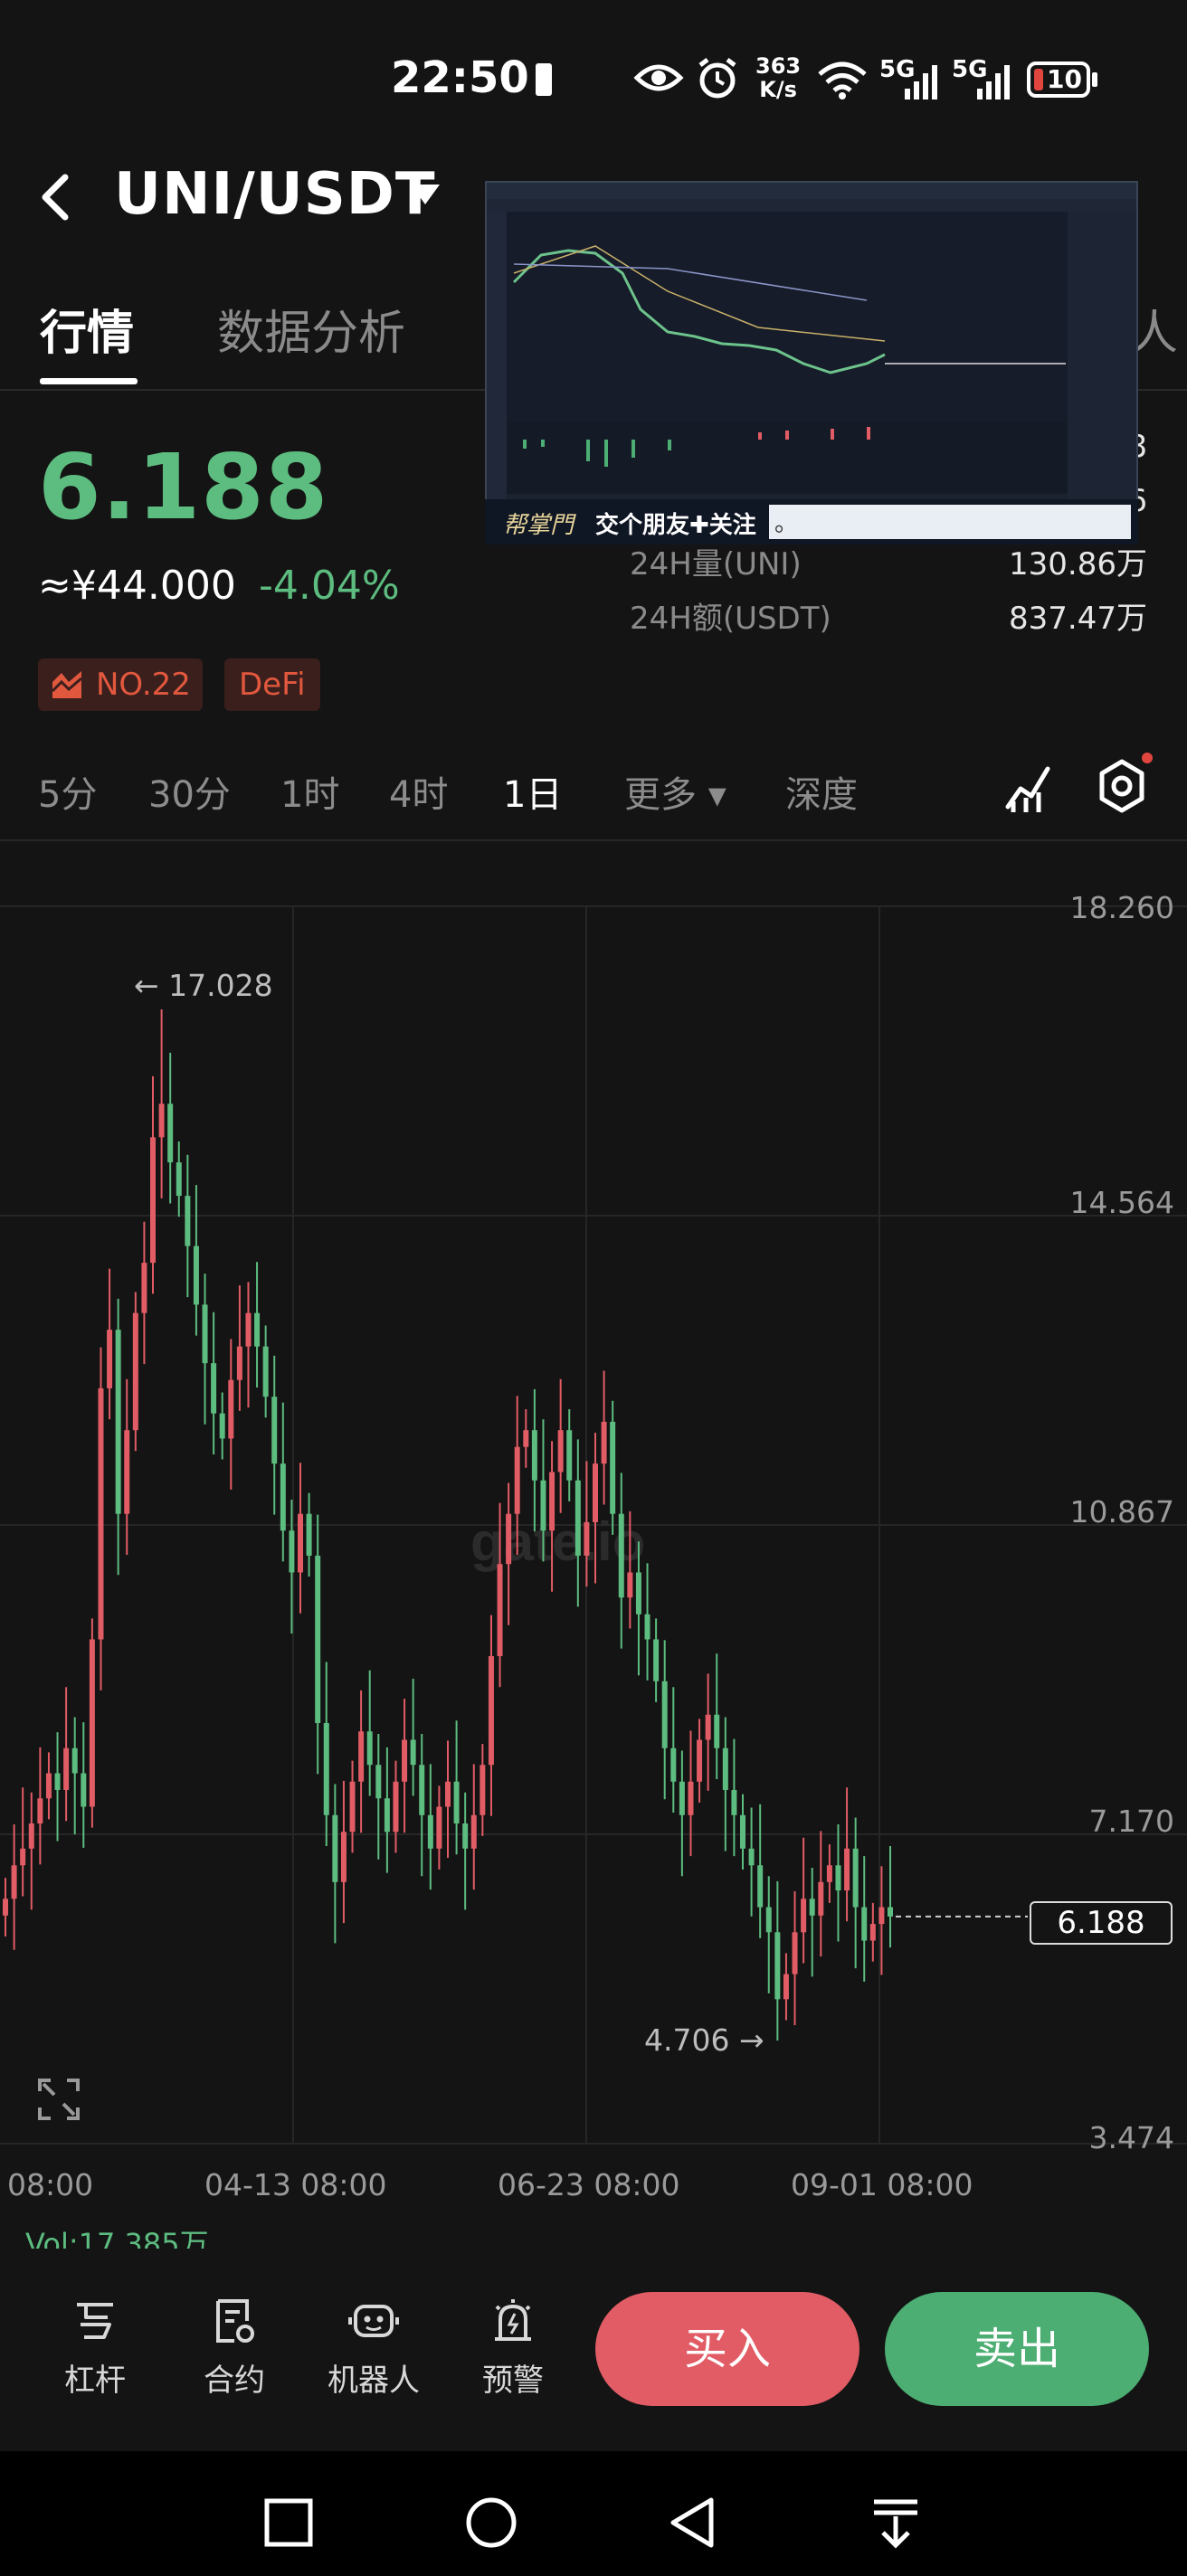 This screenshot has width=1187, height=2576. What do you see at coordinates (593, 840) in the screenshot?
I see `interval-divider` at bounding box center [593, 840].